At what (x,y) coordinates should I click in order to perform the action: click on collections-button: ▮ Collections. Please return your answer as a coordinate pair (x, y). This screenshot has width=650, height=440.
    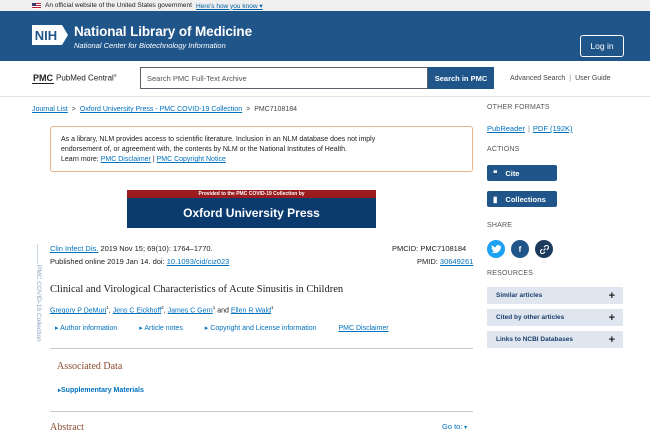
    Looking at the image, I should click on (522, 199).